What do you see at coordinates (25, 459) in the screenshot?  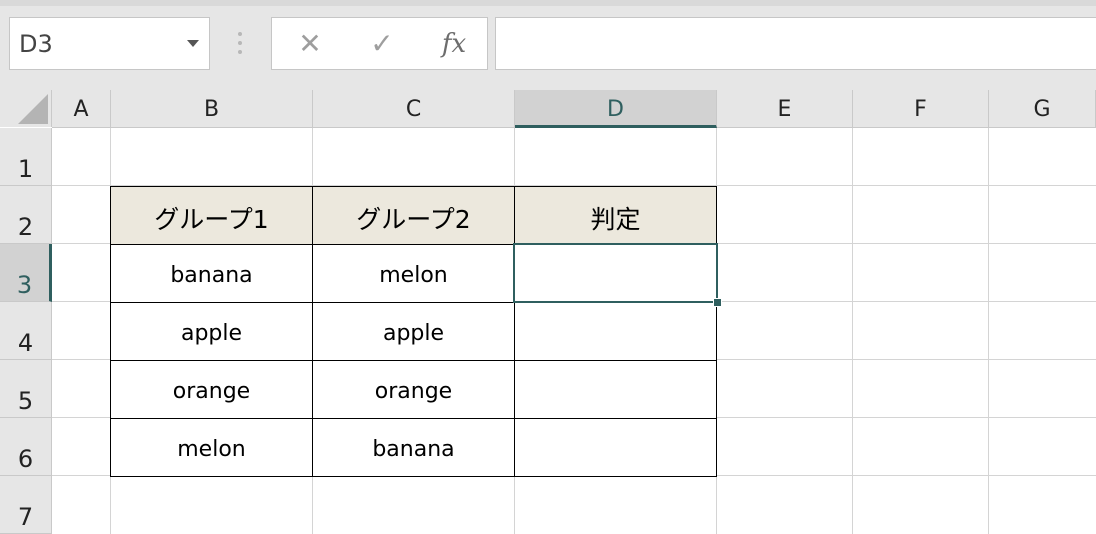 I see `row-number: 6` at bounding box center [25, 459].